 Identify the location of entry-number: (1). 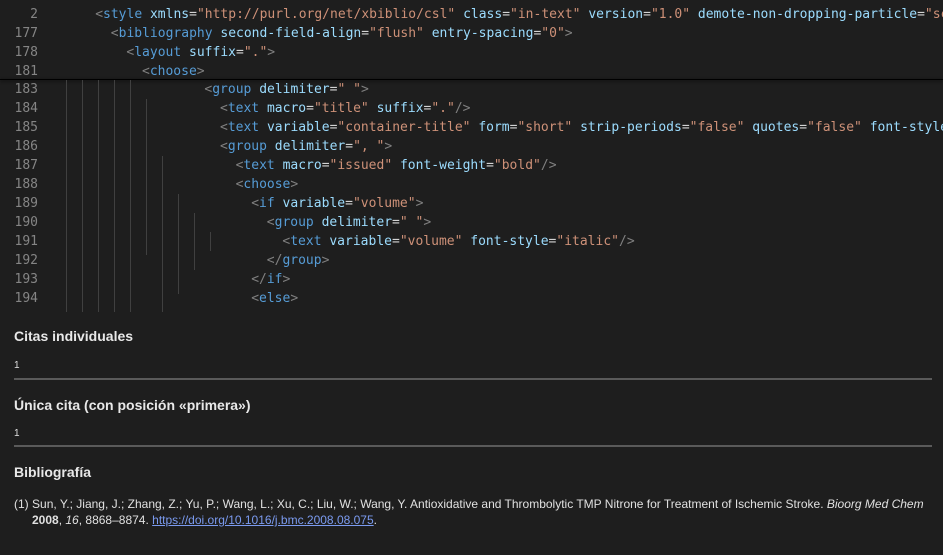
(21, 504).